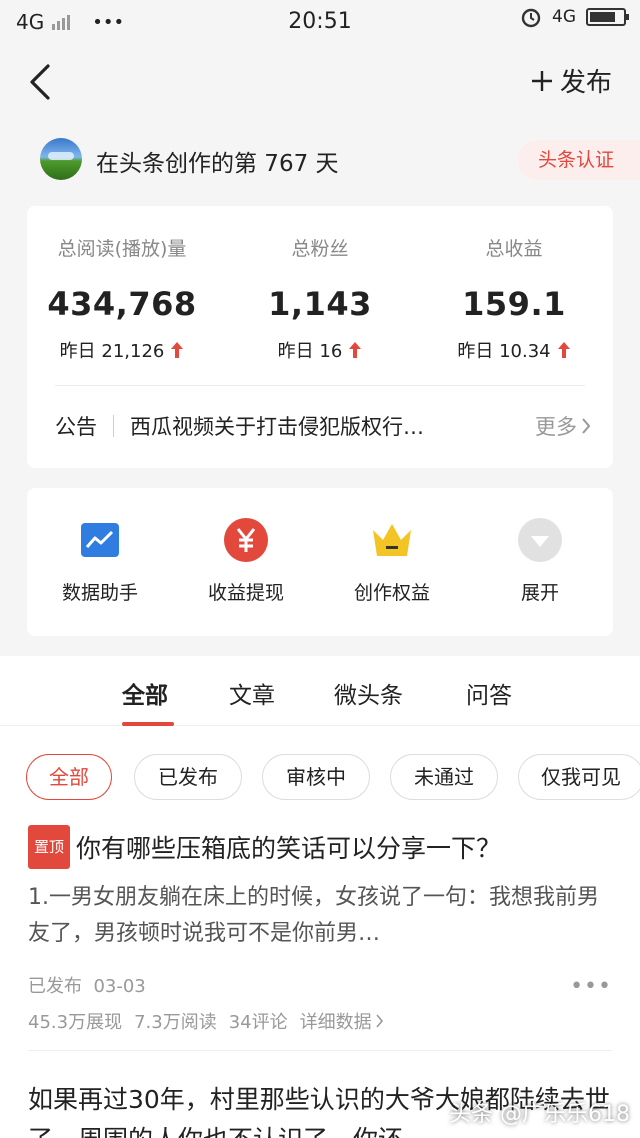 This screenshot has height=1138, width=640. Describe the element at coordinates (112, 351) in the screenshot. I see `stat-yesterday-text: 昨日 21,126` at that location.